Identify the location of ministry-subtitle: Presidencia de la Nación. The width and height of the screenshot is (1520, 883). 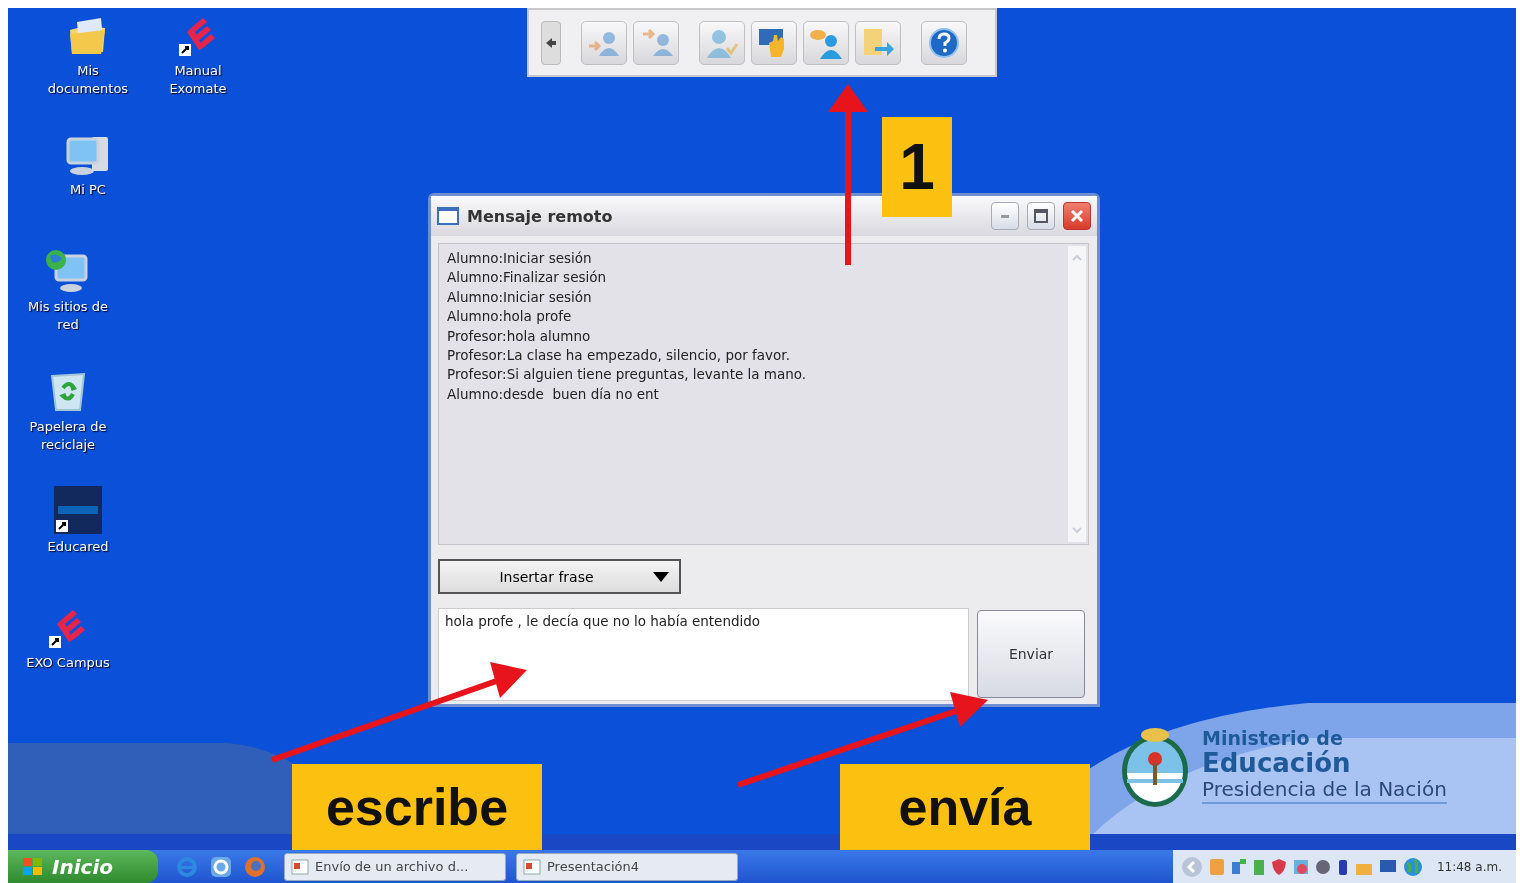
(1324, 790).